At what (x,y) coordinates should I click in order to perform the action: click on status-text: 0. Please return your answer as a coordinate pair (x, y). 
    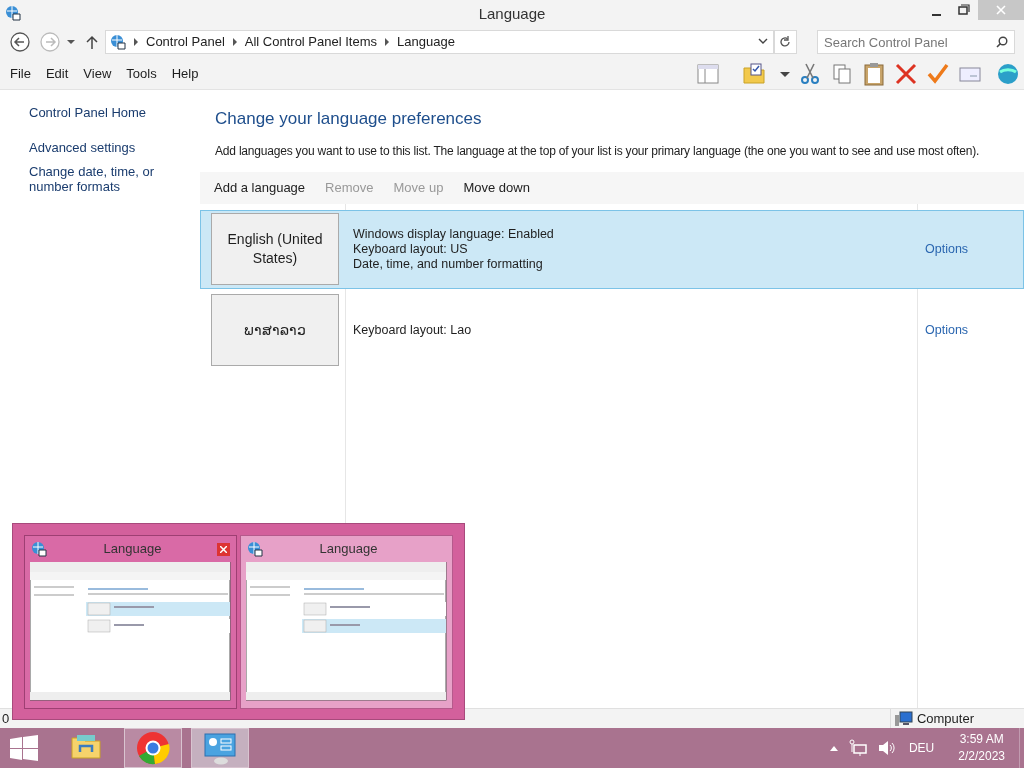
    Looking at the image, I should click on (5, 718).